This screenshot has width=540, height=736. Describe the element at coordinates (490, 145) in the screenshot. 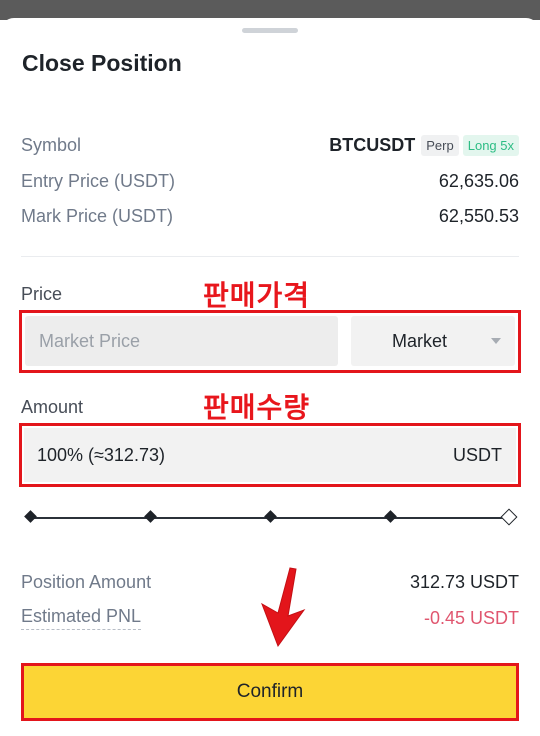

I see `long-leverage-badge: Long 5x` at that location.